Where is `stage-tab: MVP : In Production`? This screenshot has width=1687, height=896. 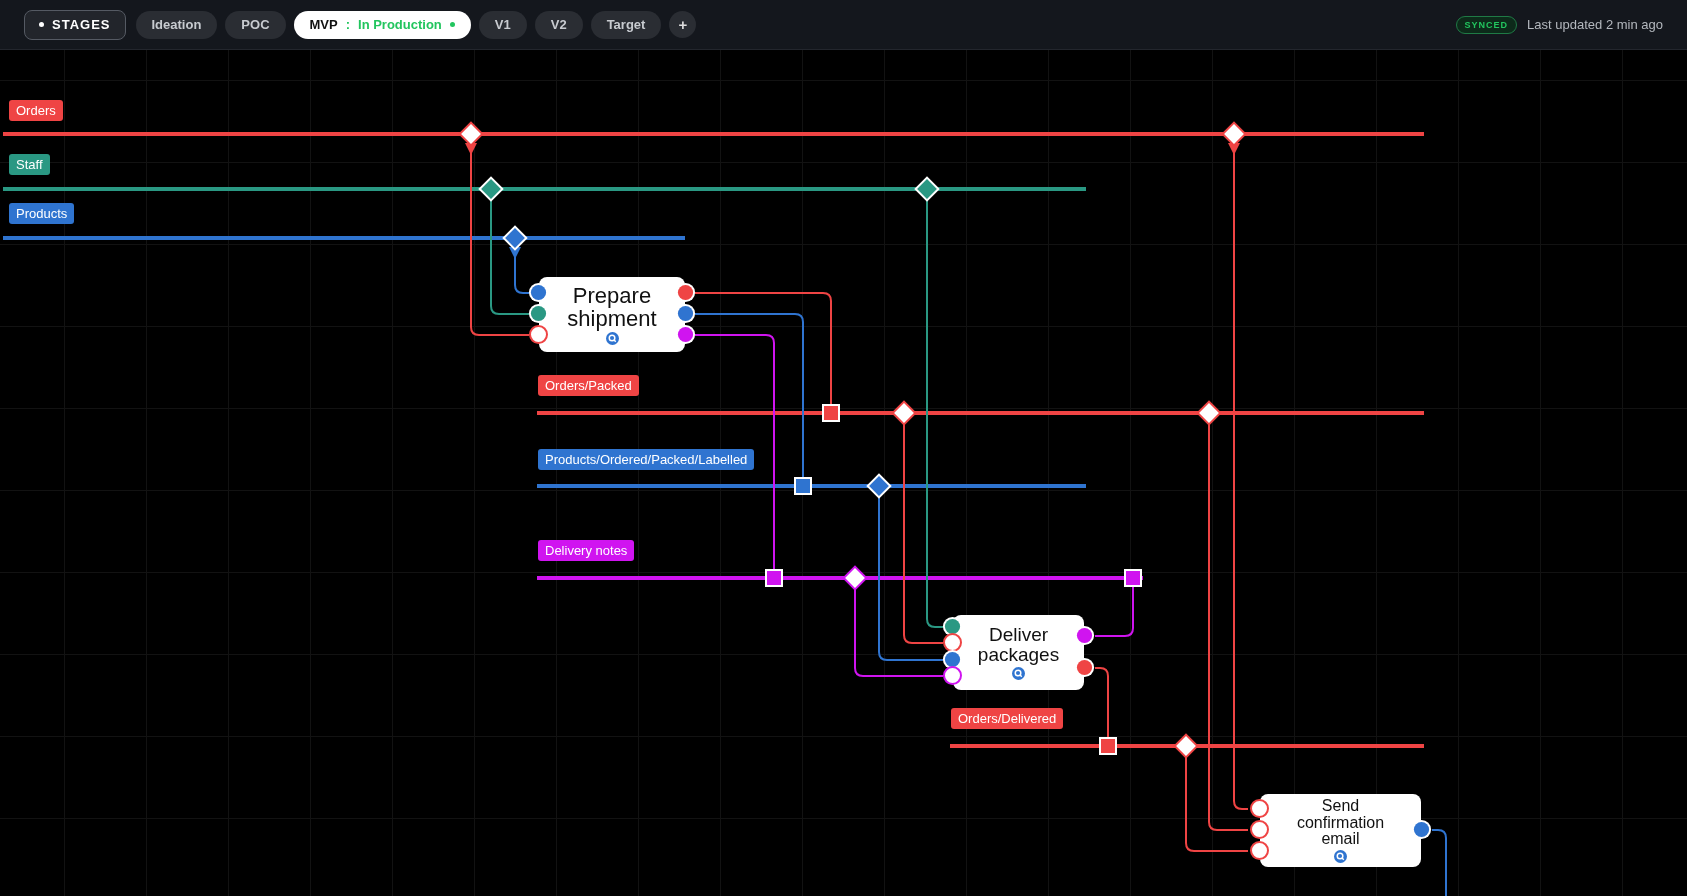 stage-tab: MVP : In Production is located at coordinates (382, 24).